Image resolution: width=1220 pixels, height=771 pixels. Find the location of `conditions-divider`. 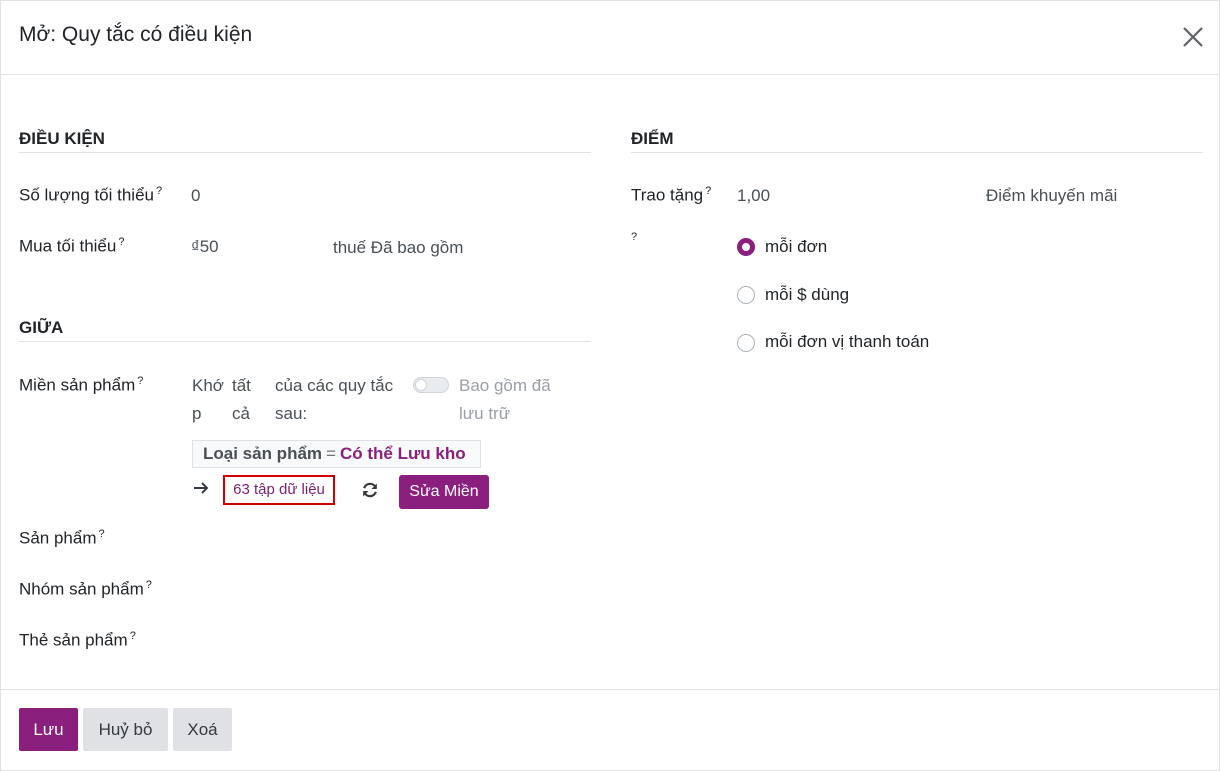

conditions-divider is located at coordinates (305, 152).